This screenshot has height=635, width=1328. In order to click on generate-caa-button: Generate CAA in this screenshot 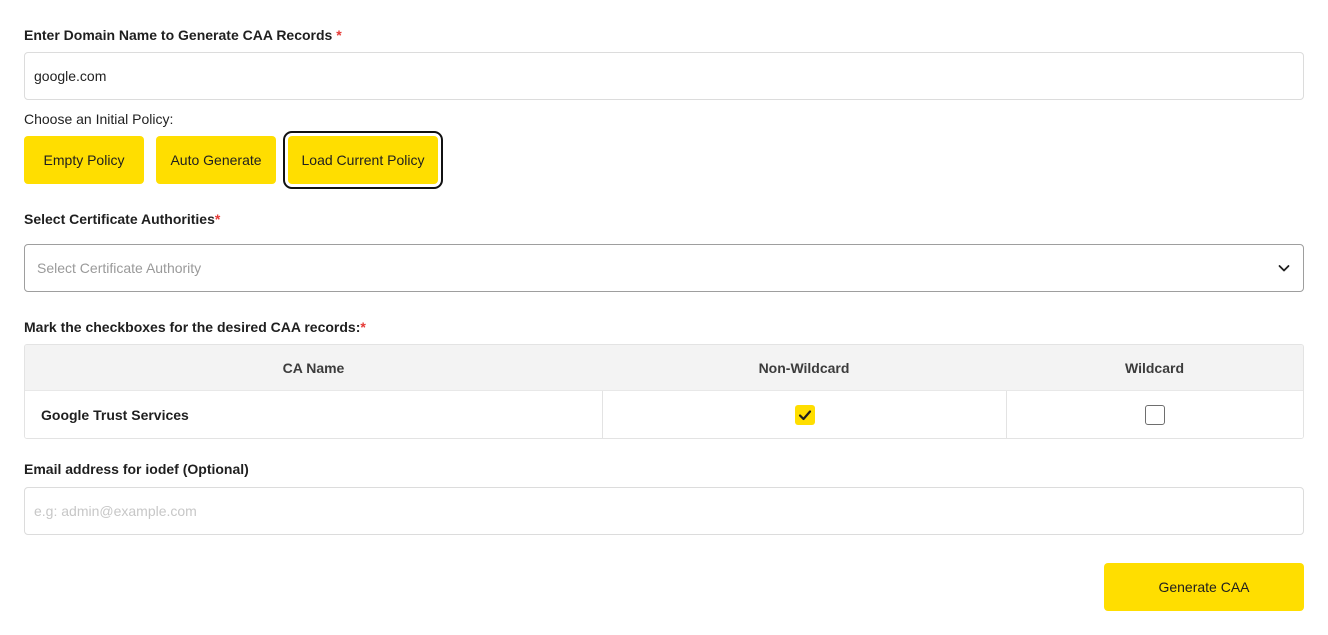, I will do `click(1204, 587)`.